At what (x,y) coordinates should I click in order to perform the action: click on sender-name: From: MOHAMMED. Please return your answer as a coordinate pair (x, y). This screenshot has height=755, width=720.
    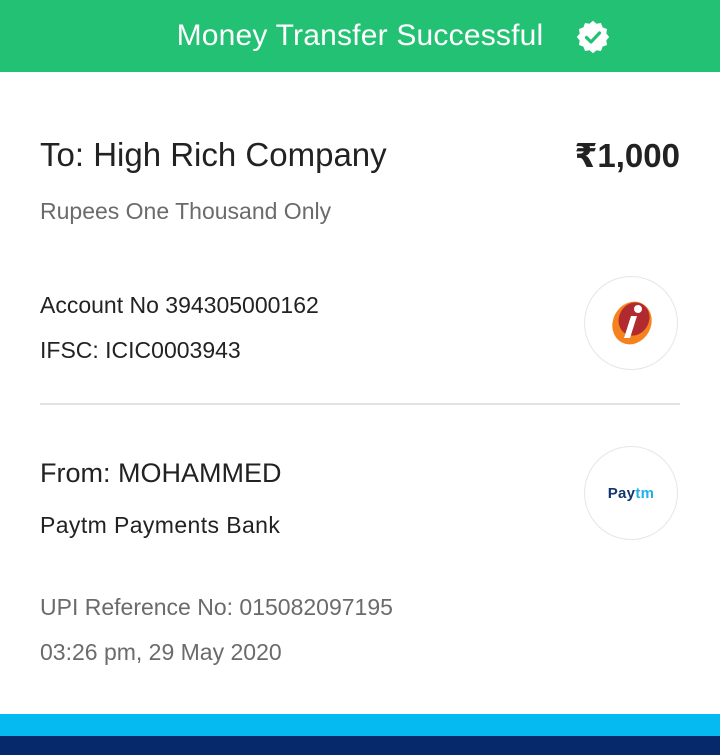
    Looking at the image, I should click on (161, 473).